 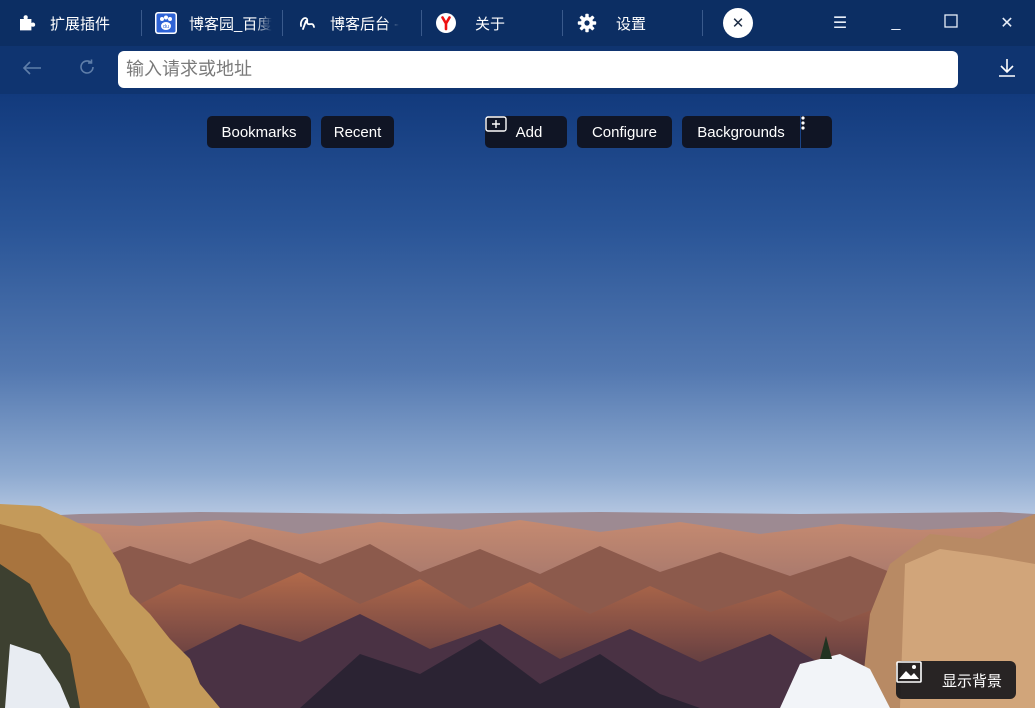 I want to click on hamburger-icon: ☰, so click(x=840, y=23).